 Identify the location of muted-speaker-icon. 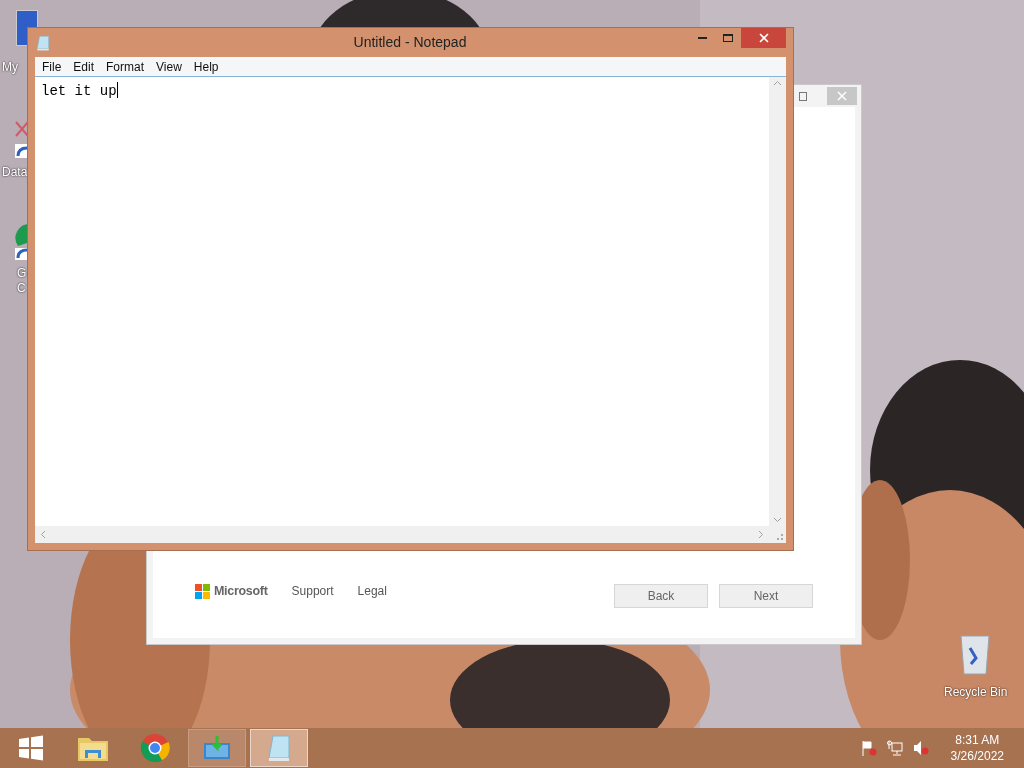
(920, 748).